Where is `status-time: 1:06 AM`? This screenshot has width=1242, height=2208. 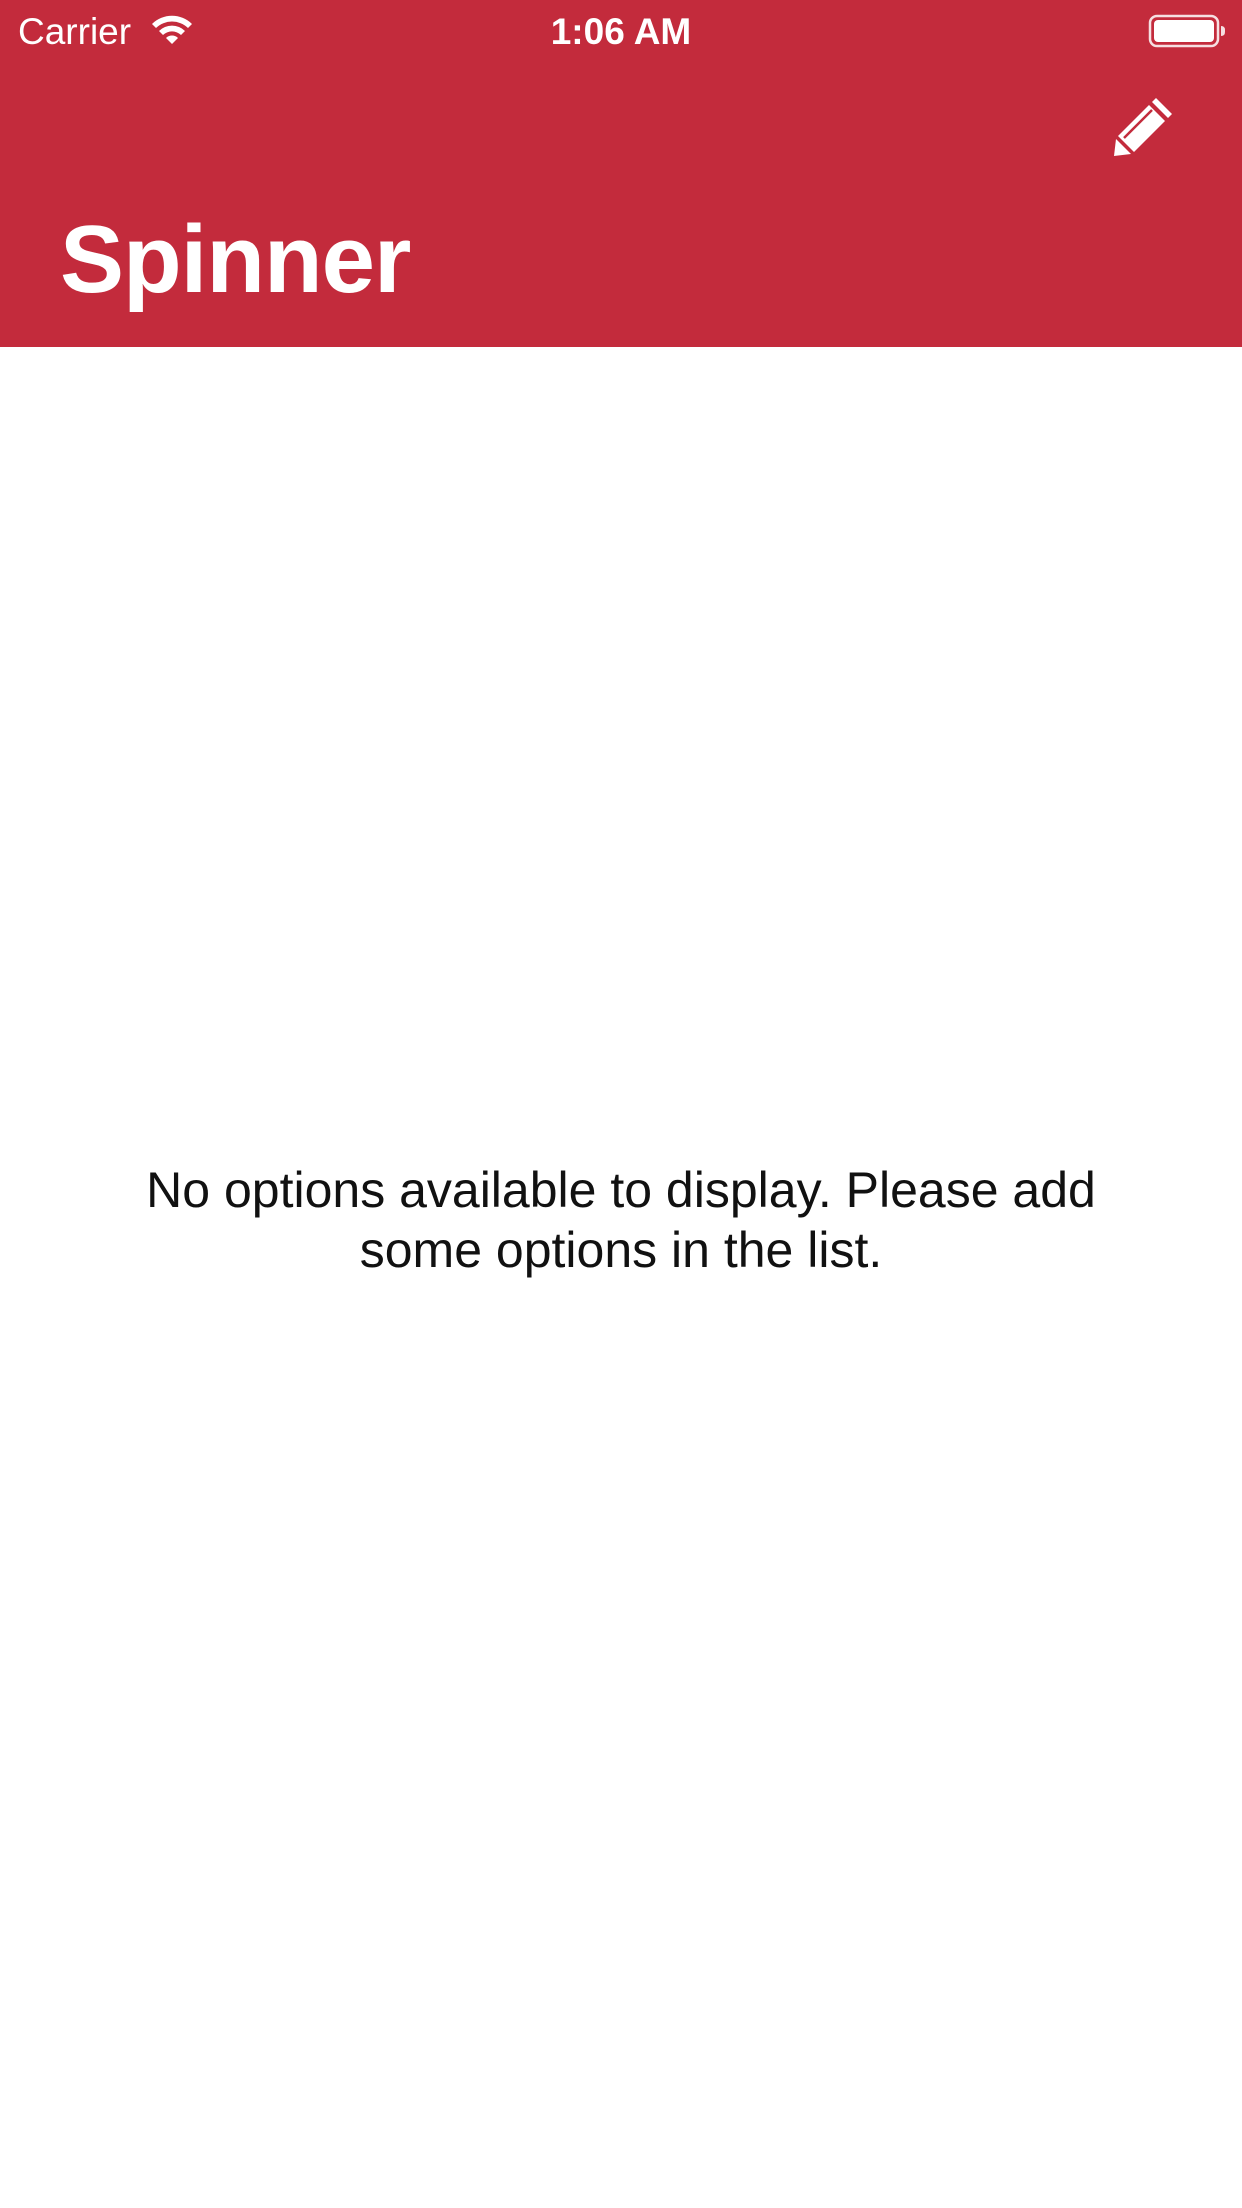
status-time: 1:06 AM is located at coordinates (621, 31).